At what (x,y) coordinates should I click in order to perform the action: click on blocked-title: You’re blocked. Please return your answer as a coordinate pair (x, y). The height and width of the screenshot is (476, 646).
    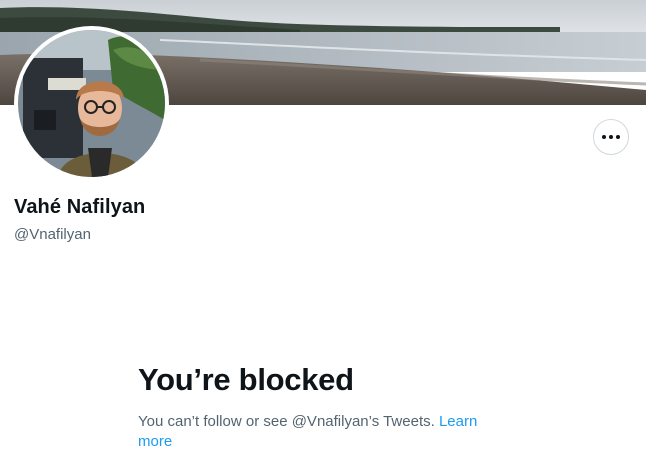
    Looking at the image, I should click on (246, 379).